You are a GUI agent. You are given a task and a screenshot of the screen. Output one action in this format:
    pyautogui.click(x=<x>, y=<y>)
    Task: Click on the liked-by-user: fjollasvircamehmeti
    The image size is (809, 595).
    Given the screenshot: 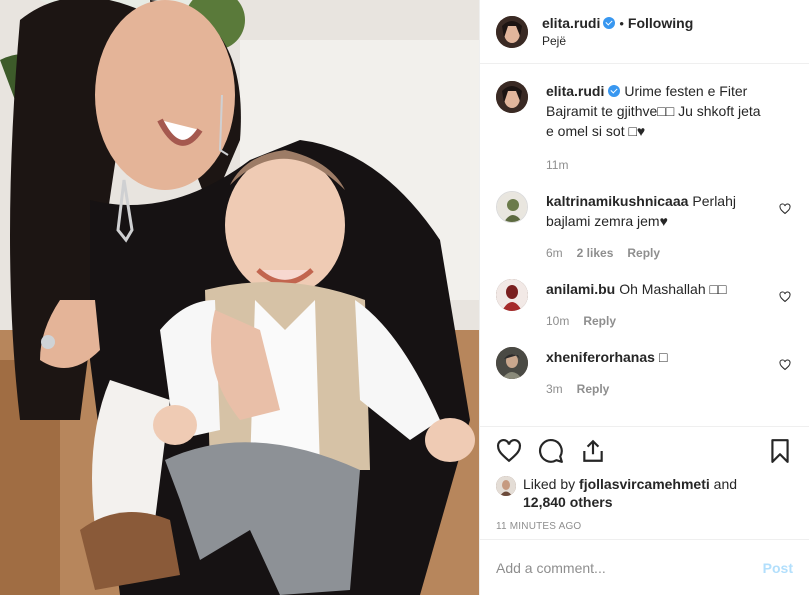 What is the action you would take?
    pyautogui.click(x=644, y=484)
    